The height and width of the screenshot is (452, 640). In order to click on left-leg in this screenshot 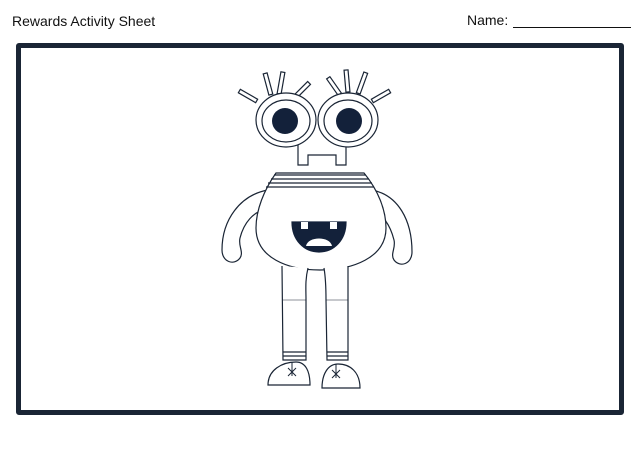, I will do `click(295, 313)`.